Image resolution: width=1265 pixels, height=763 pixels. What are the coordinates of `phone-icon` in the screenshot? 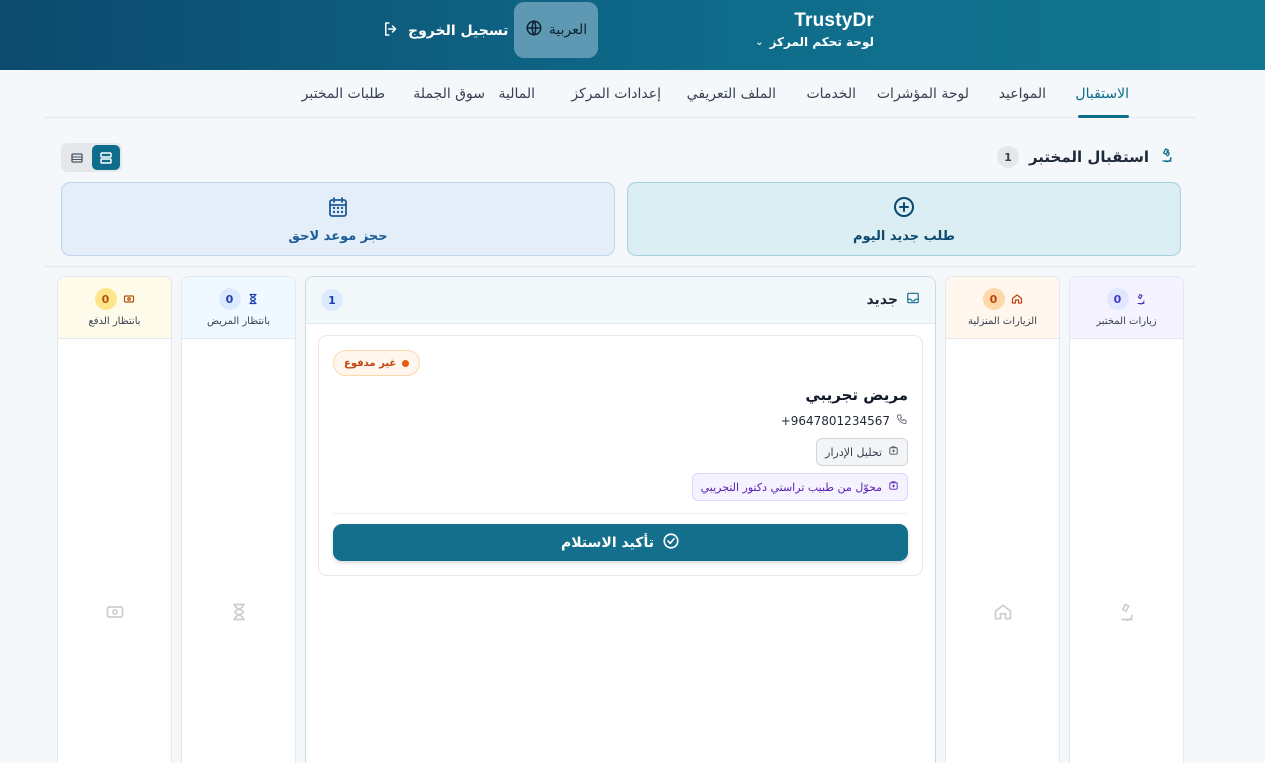 It's located at (902, 420).